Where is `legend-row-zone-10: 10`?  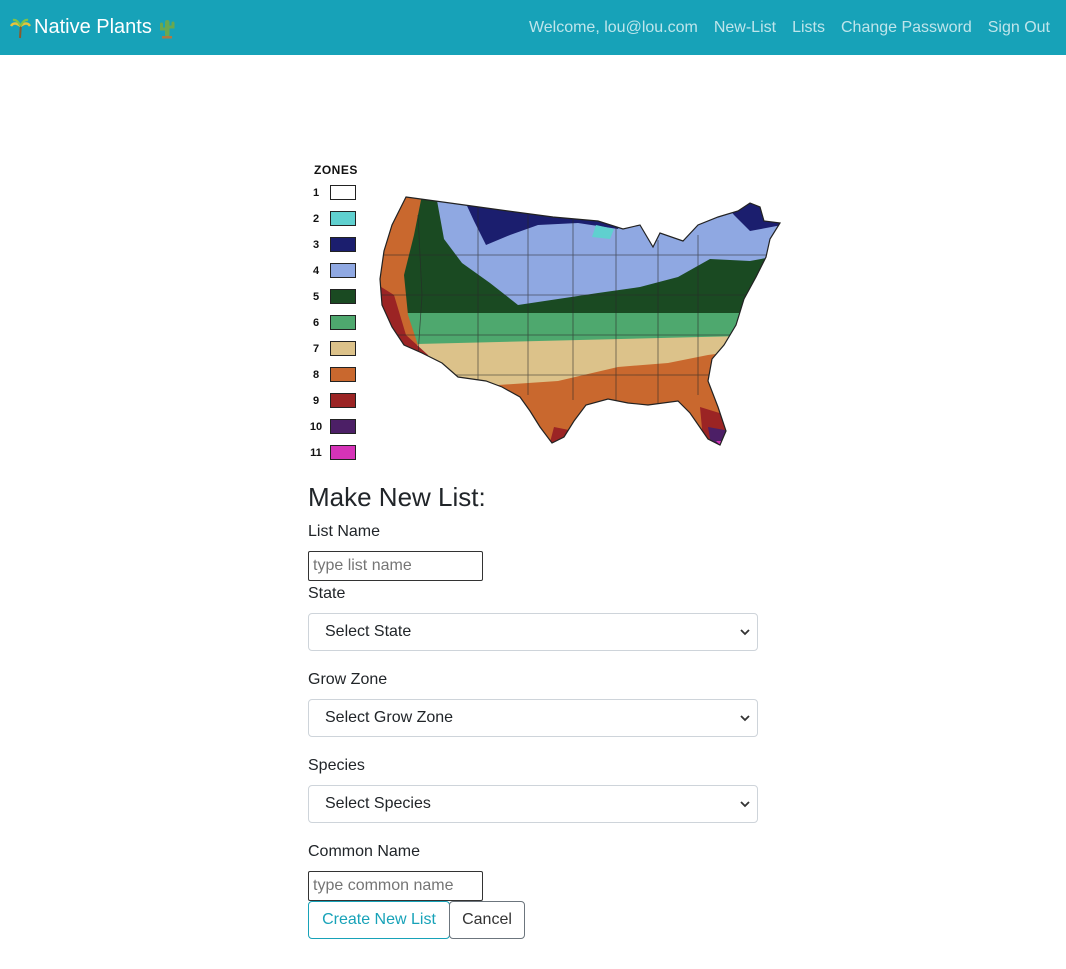
legend-row-zone-10: 10 is located at coordinates (335, 427).